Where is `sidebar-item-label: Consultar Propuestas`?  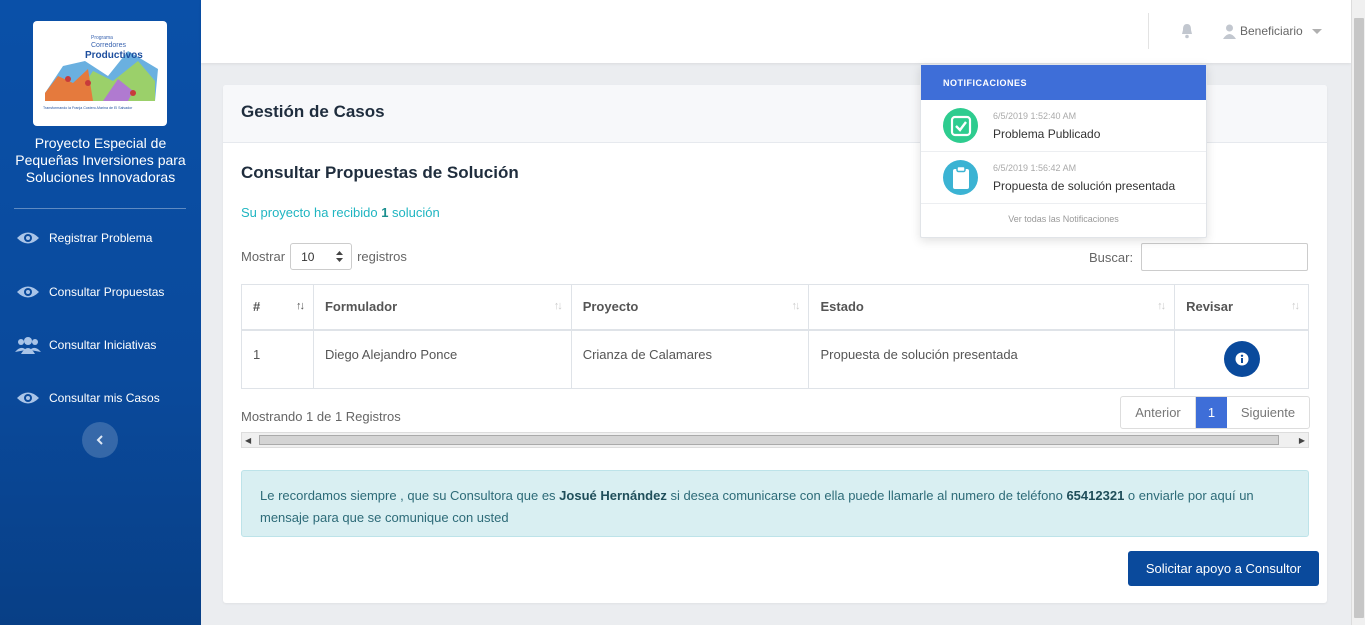 sidebar-item-label: Consultar Propuestas is located at coordinates (107, 292).